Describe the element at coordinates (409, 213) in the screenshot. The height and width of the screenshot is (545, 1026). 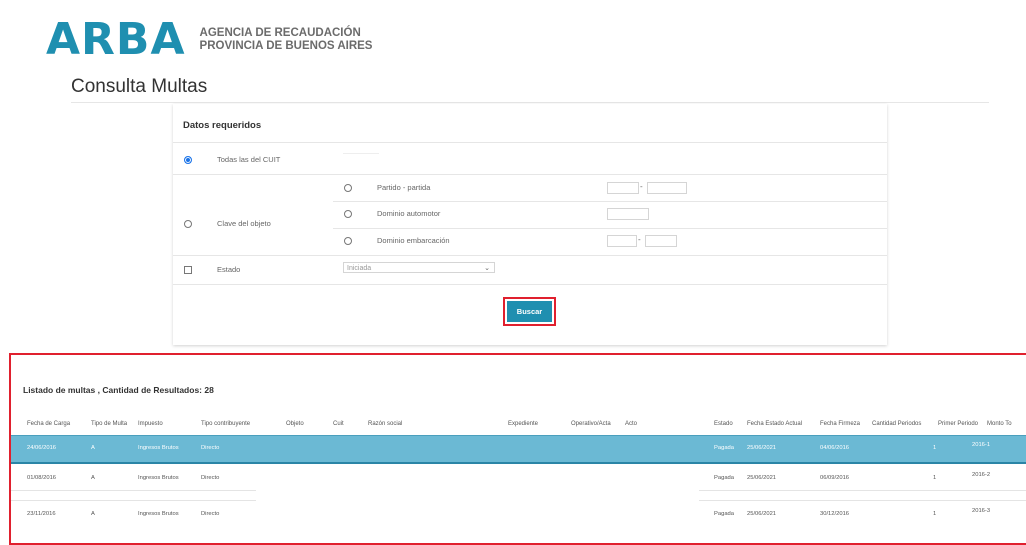
I see `dominio-automotor-label: Dominio automotor` at that location.